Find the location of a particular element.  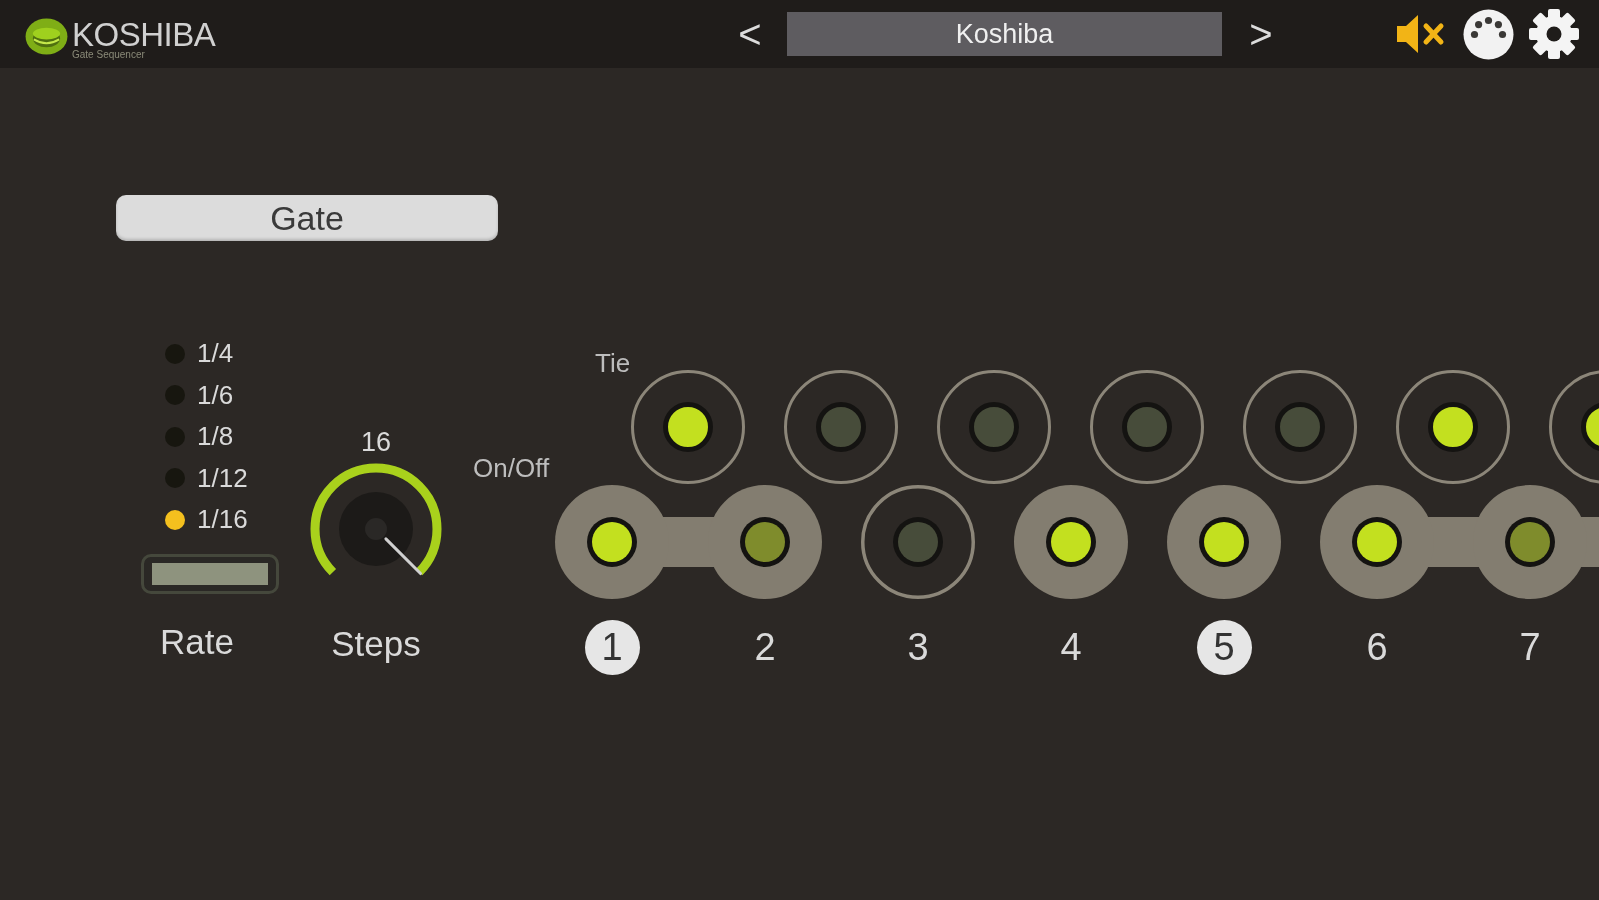

step-number: 6 is located at coordinates (1377, 647).